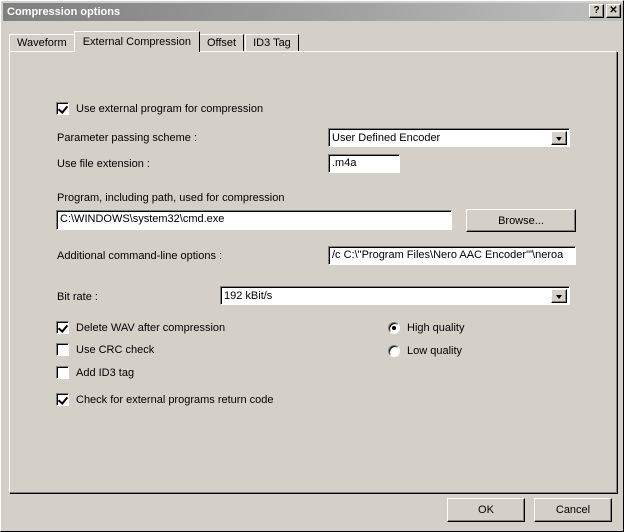 Image resolution: width=624 pixels, height=532 pixels. Describe the element at coordinates (613, 11) in the screenshot. I see `close-button: ✕` at that location.